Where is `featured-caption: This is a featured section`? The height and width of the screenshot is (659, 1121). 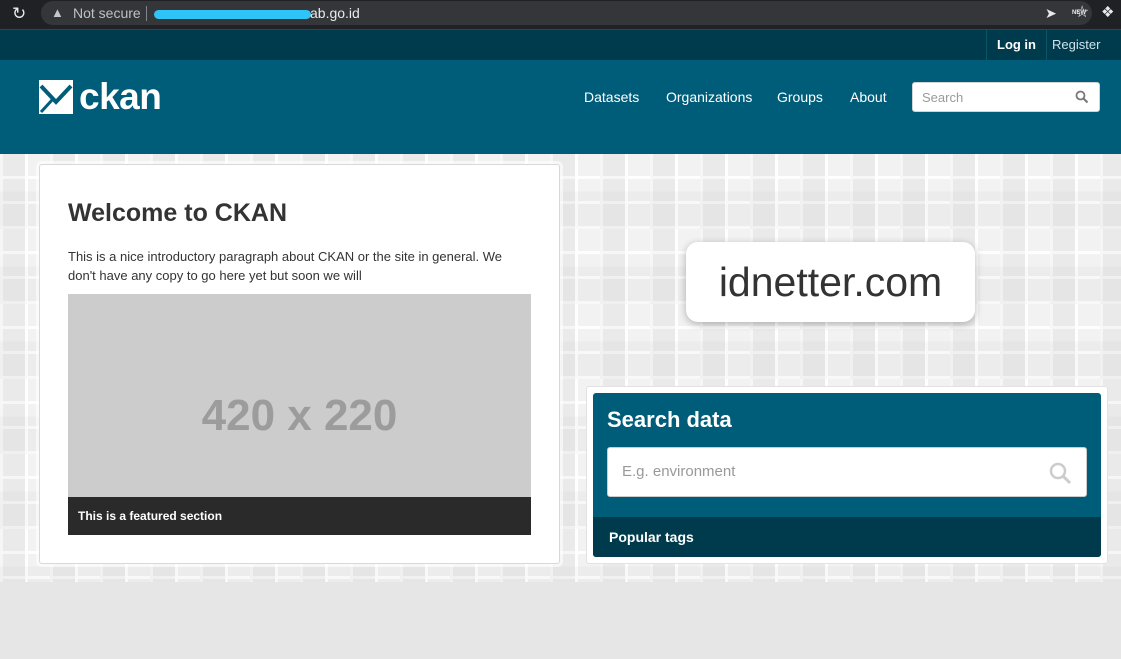 featured-caption: This is a featured section is located at coordinates (299, 516).